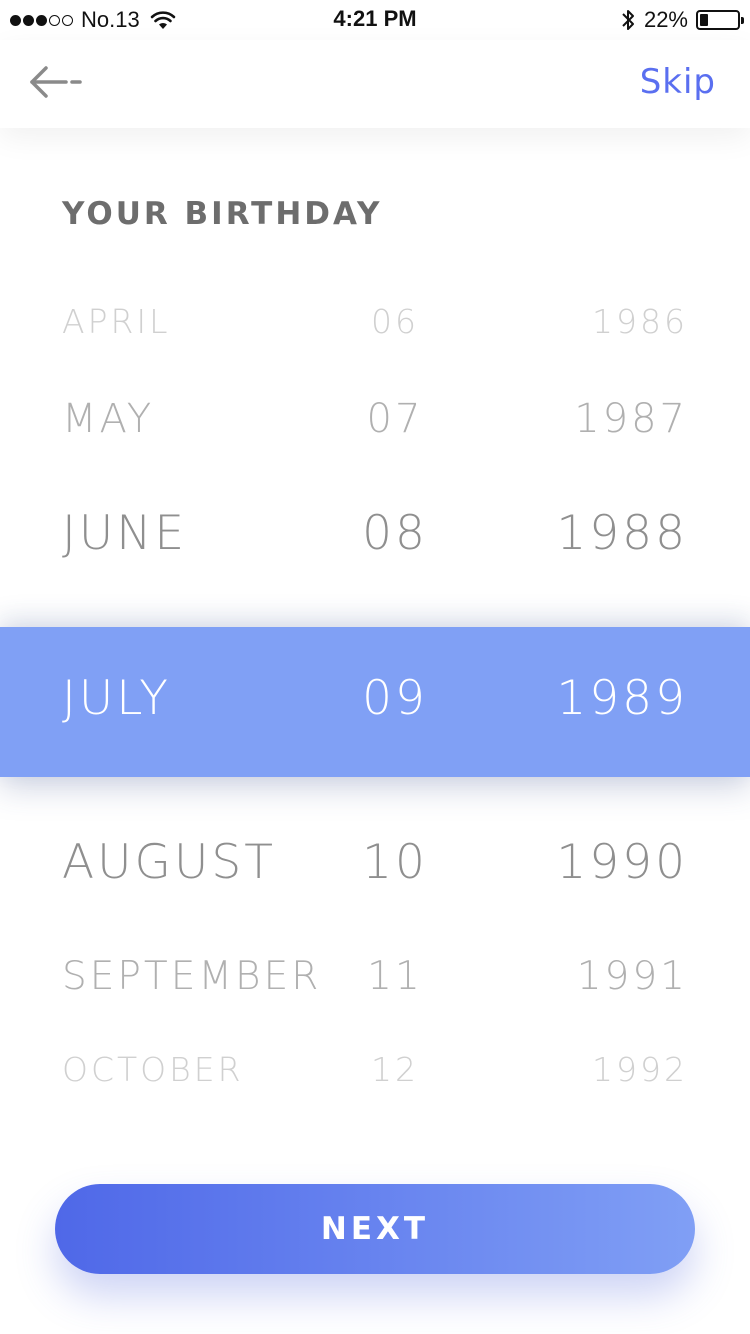 This screenshot has width=750, height=1334. Describe the element at coordinates (395, 862) in the screenshot. I see `day-option: 10` at that location.